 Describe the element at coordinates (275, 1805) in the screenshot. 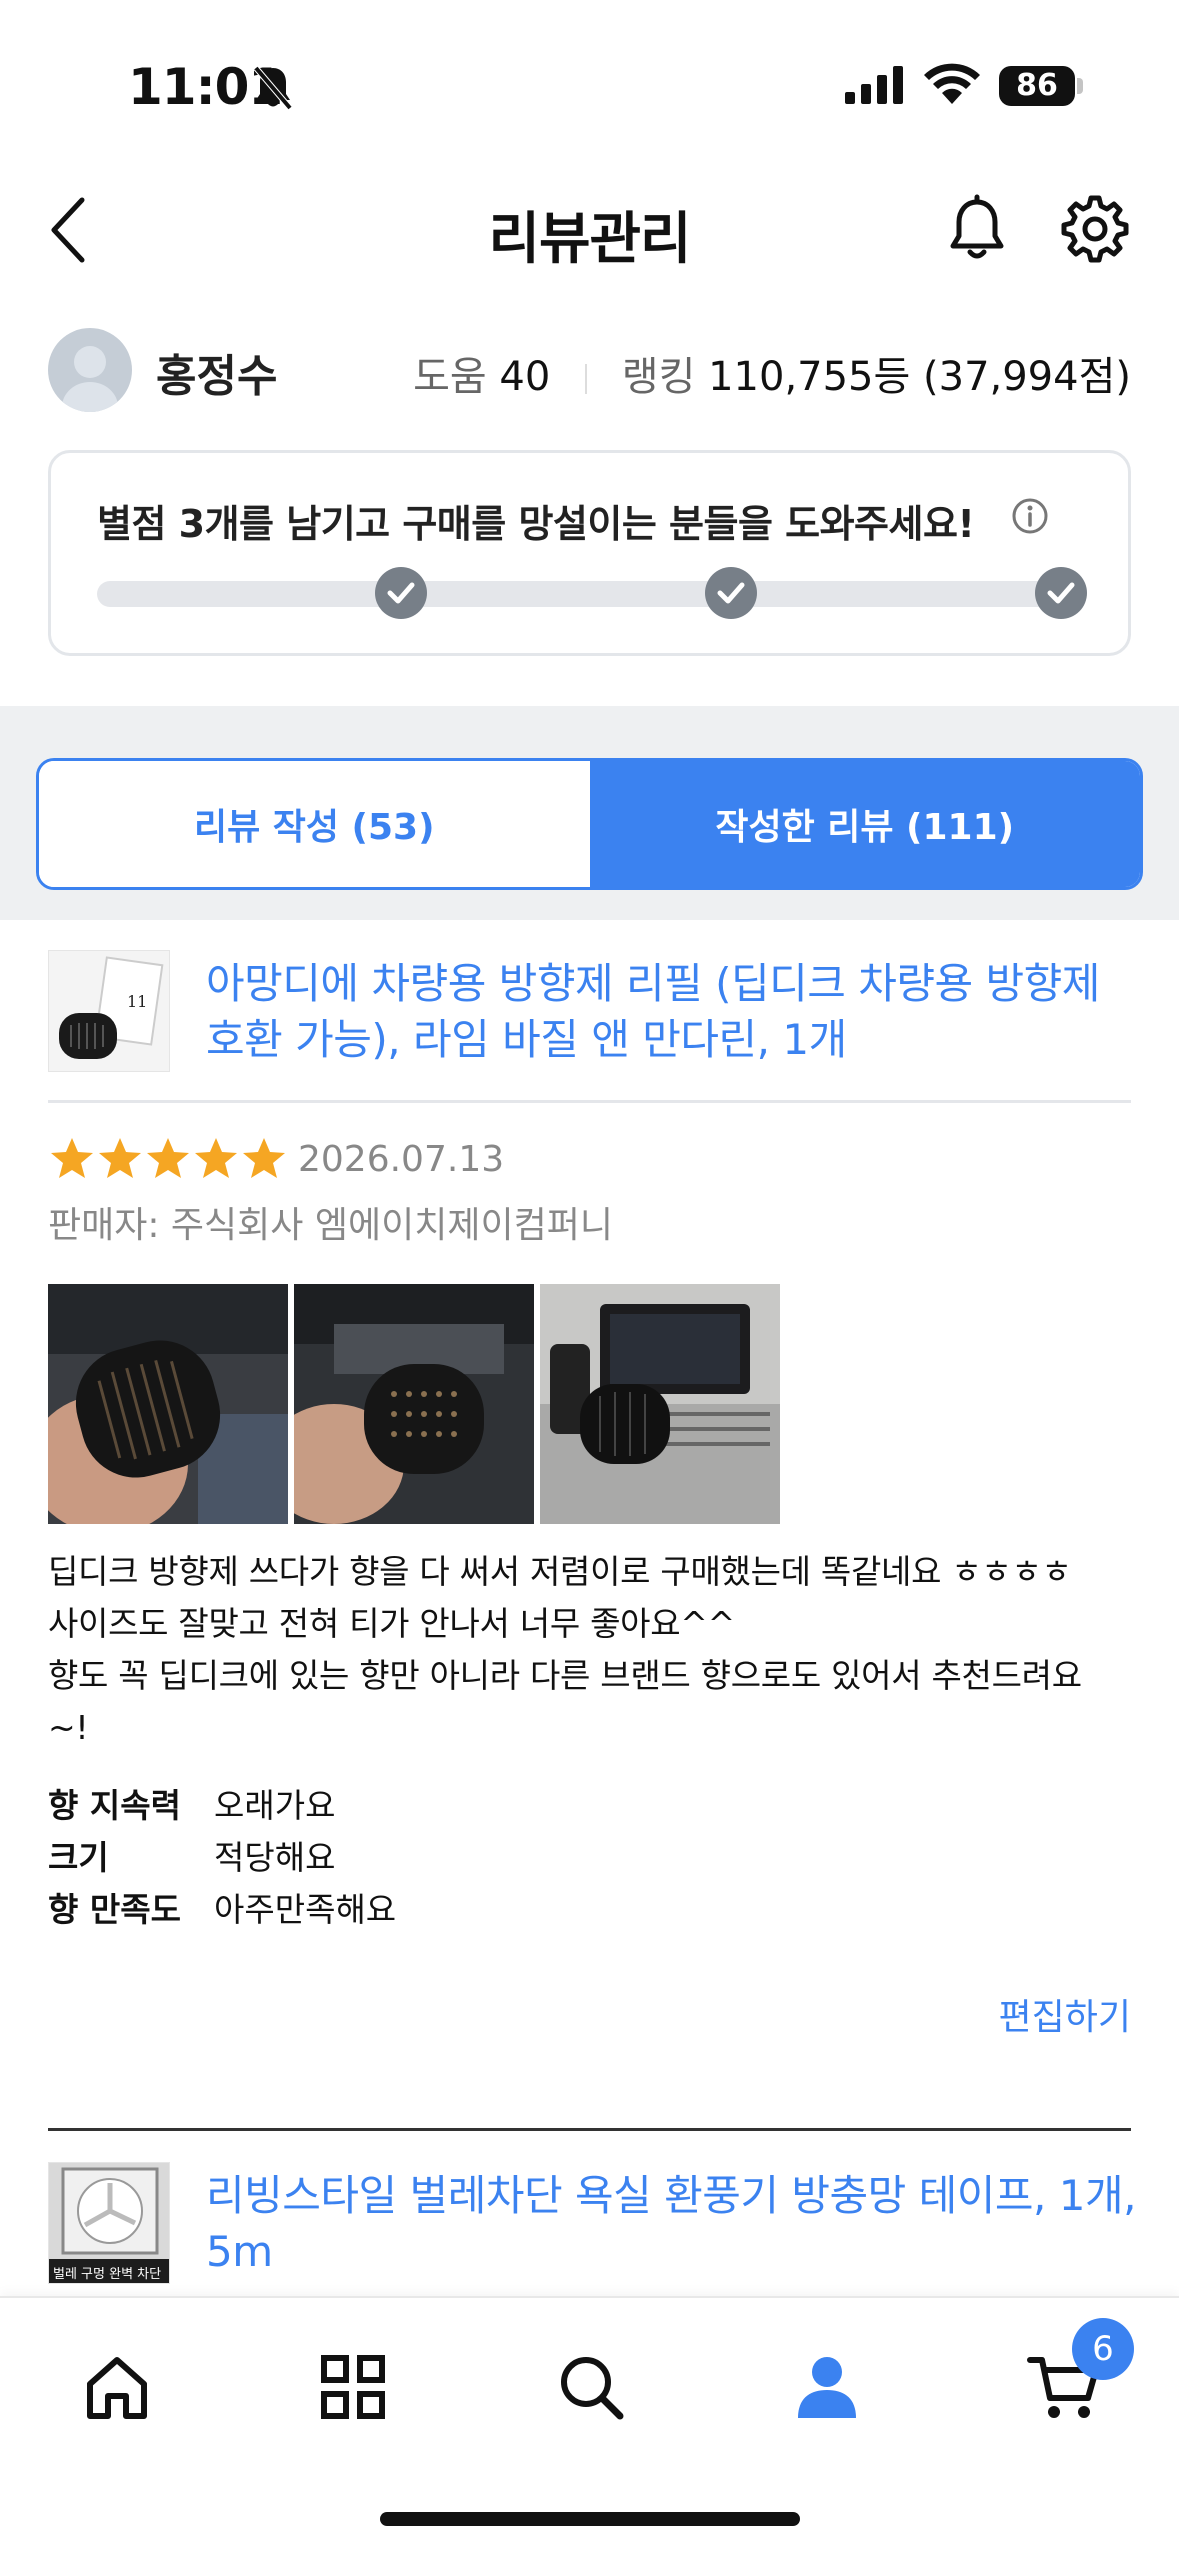

I see `attribute-value: 오래가요` at that location.